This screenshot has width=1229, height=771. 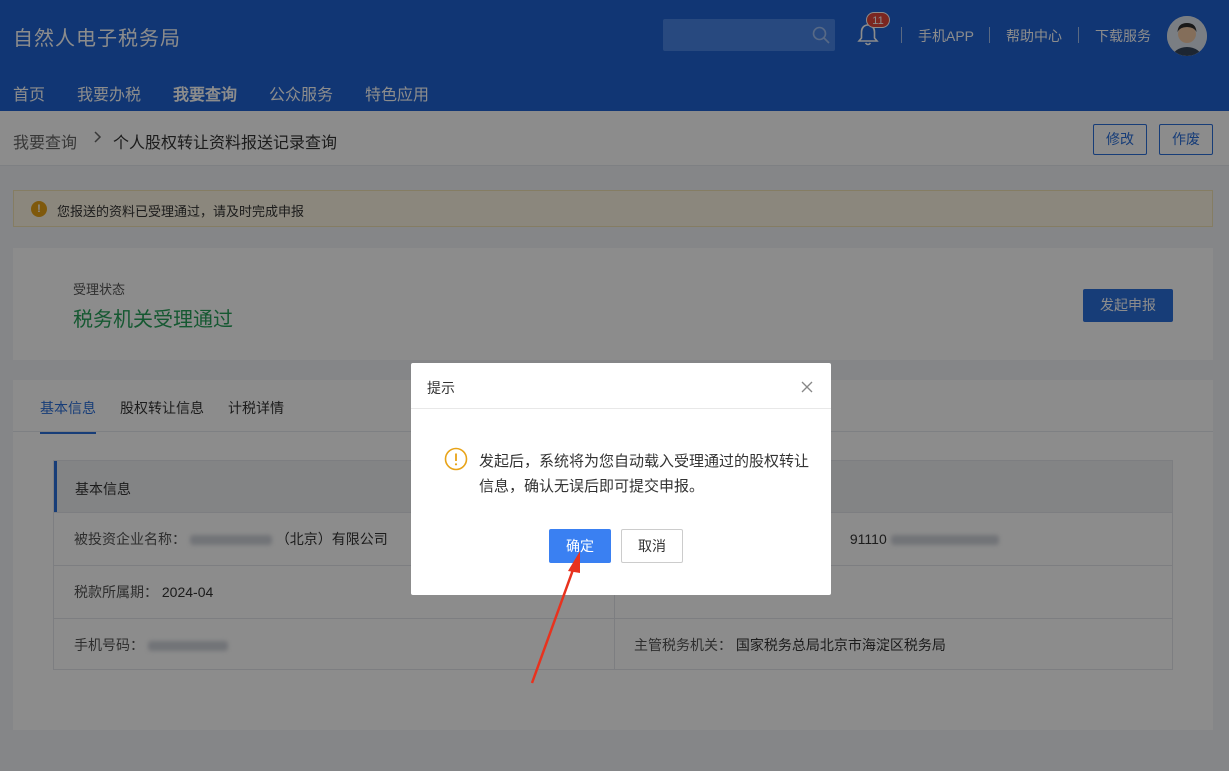 I want to click on warning-icon, so click(x=456, y=459).